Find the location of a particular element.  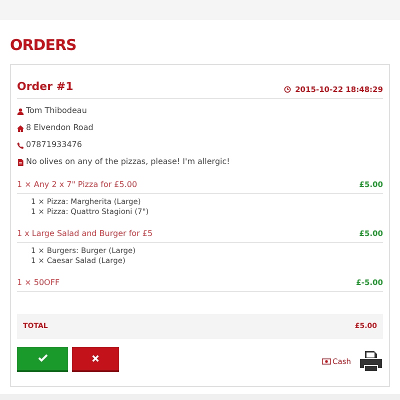

close-icon is located at coordinates (95, 358).